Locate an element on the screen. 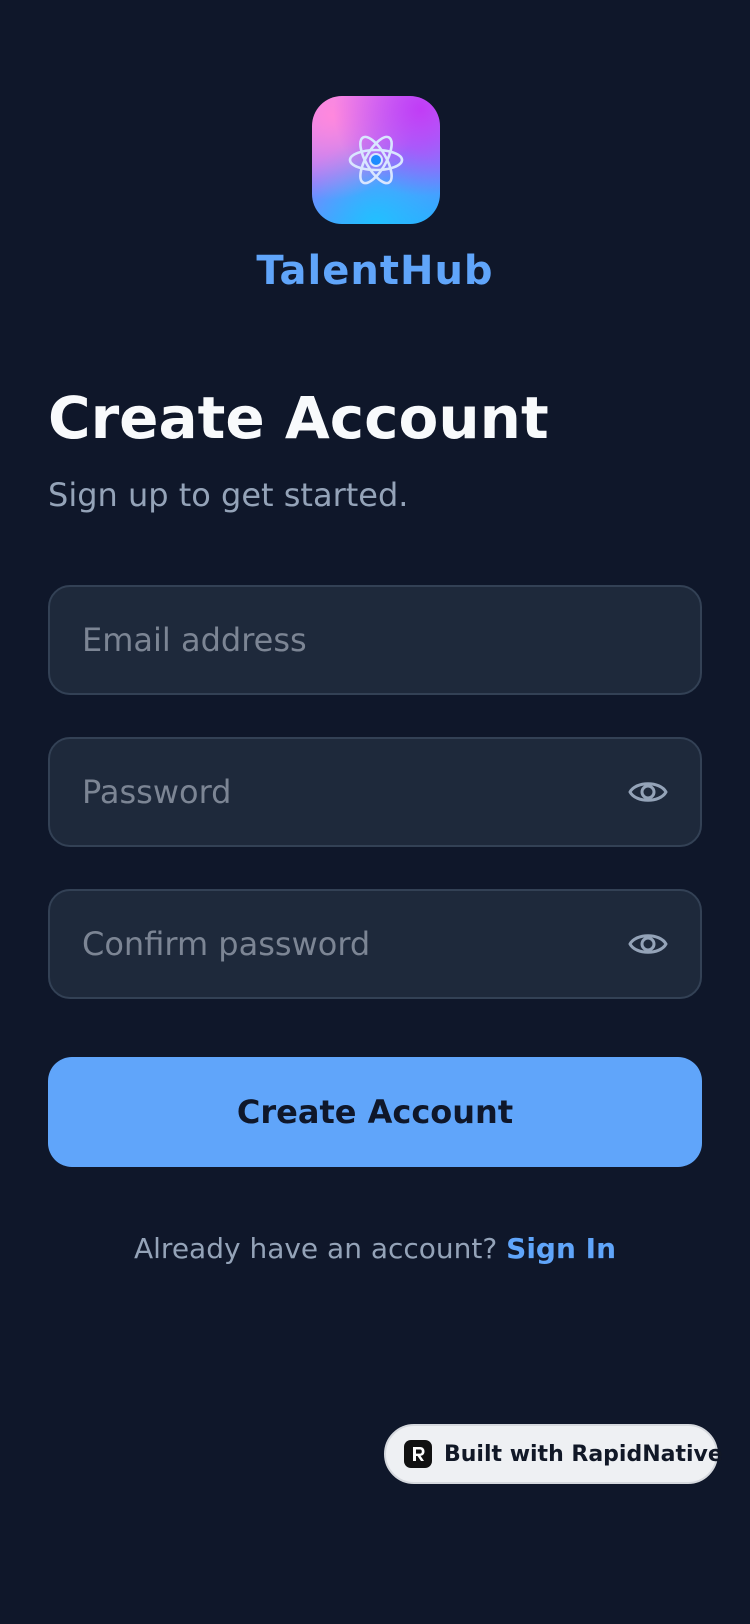 The height and width of the screenshot is (1624, 750). page-title: Create Account is located at coordinates (298, 418).